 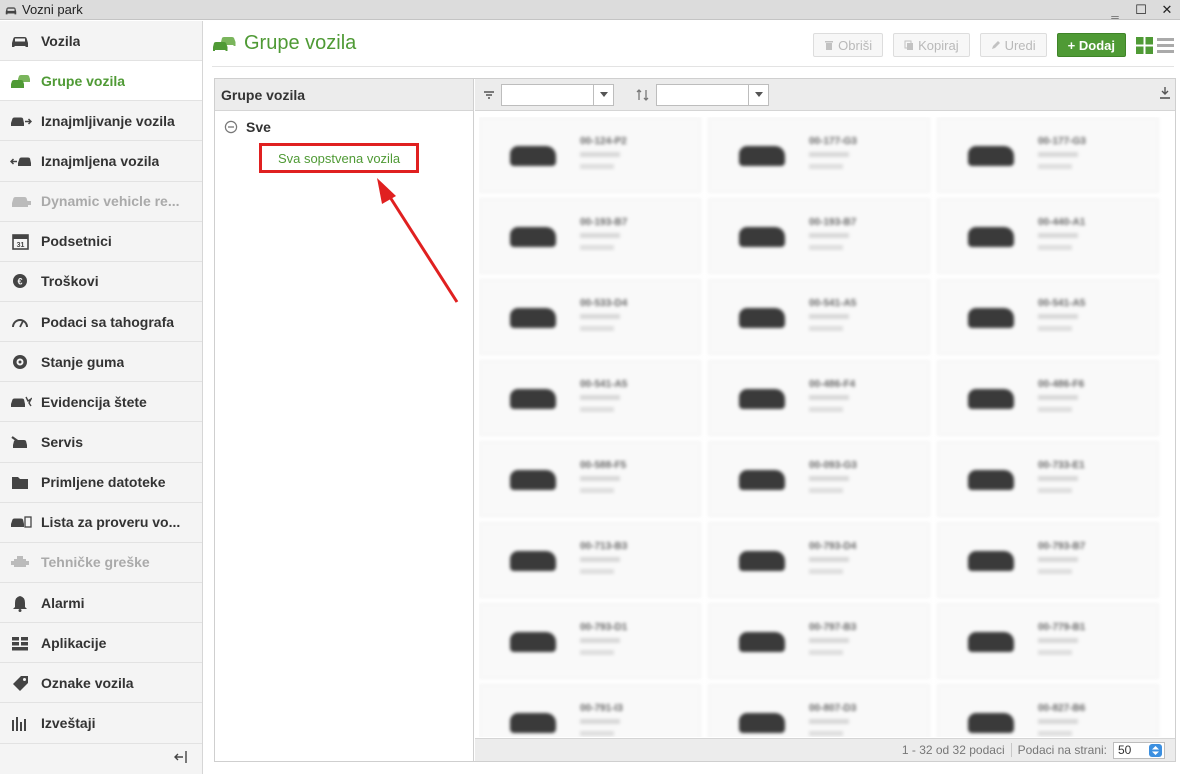 I want to click on sidebar-item-7: Podaci sa tahografa, so click(x=101, y=322).